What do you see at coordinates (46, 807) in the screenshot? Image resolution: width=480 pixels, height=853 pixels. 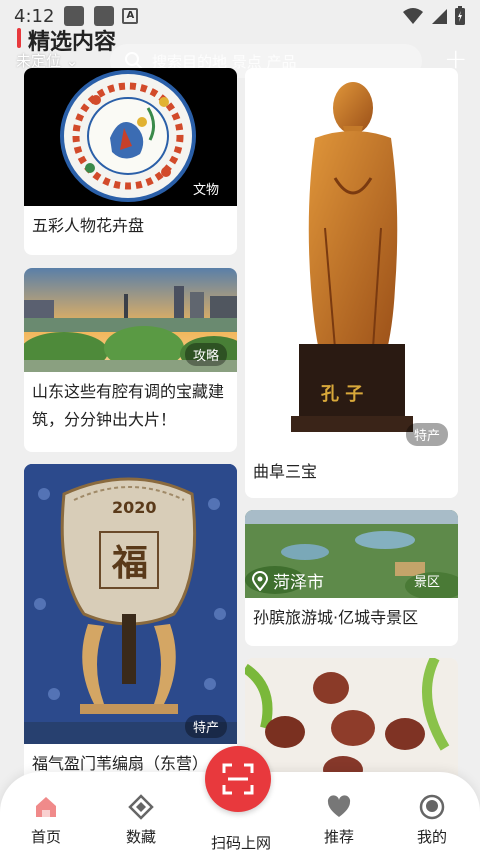 I see `home-icon` at bounding box center [46, 807].